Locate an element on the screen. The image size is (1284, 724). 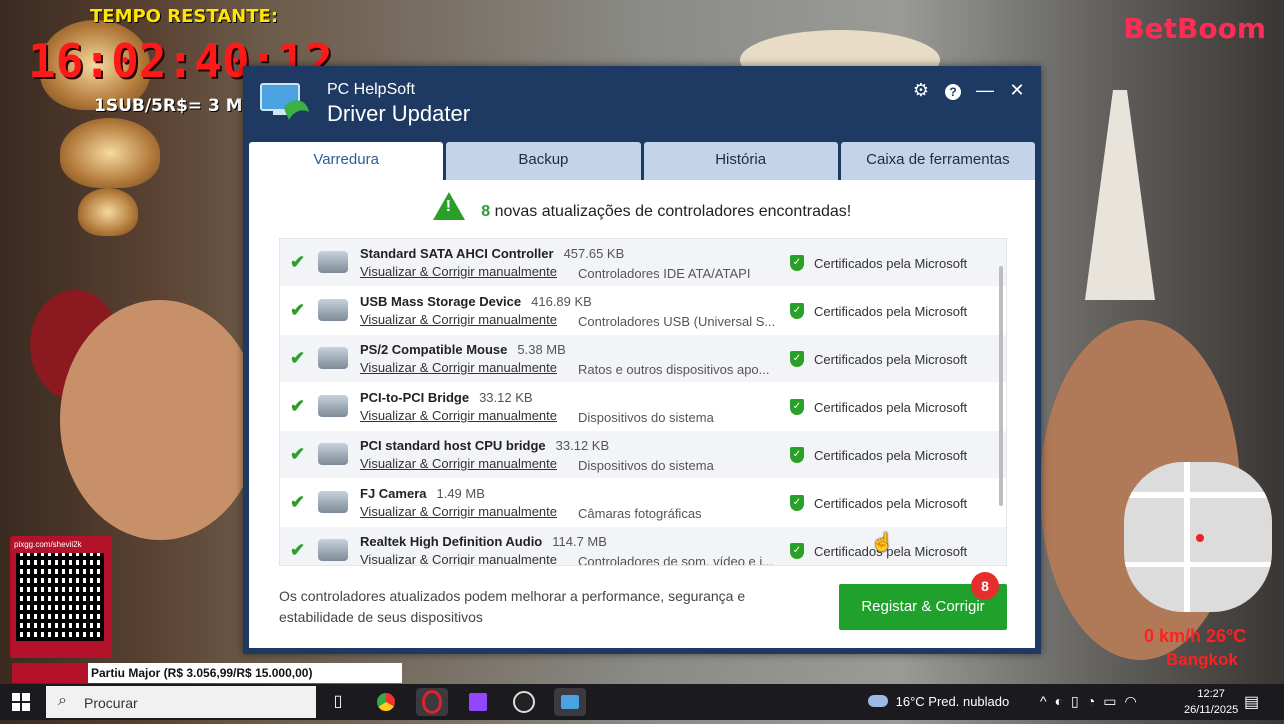
notifications-icon: ▤ is located at coordinates (1251, 702).